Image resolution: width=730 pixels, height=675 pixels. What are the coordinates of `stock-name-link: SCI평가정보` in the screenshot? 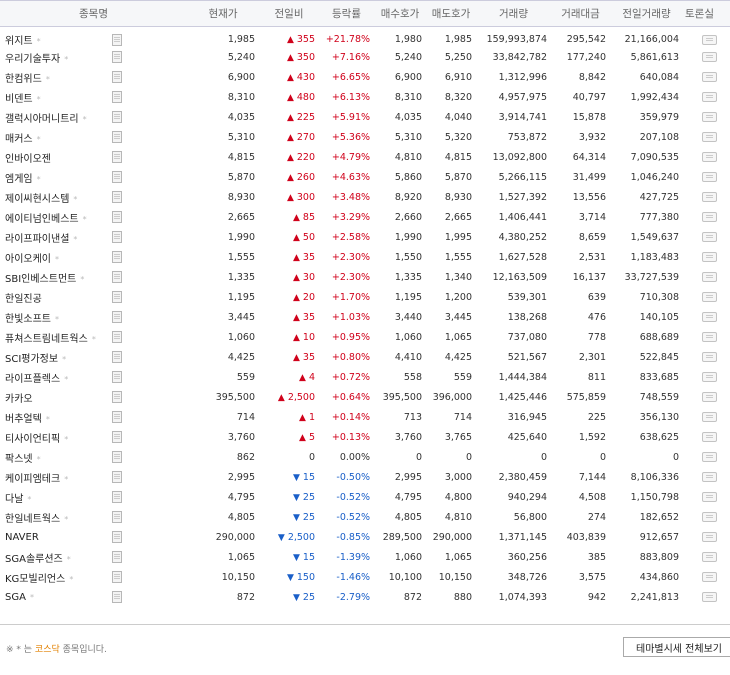 It's located at (31, 359).